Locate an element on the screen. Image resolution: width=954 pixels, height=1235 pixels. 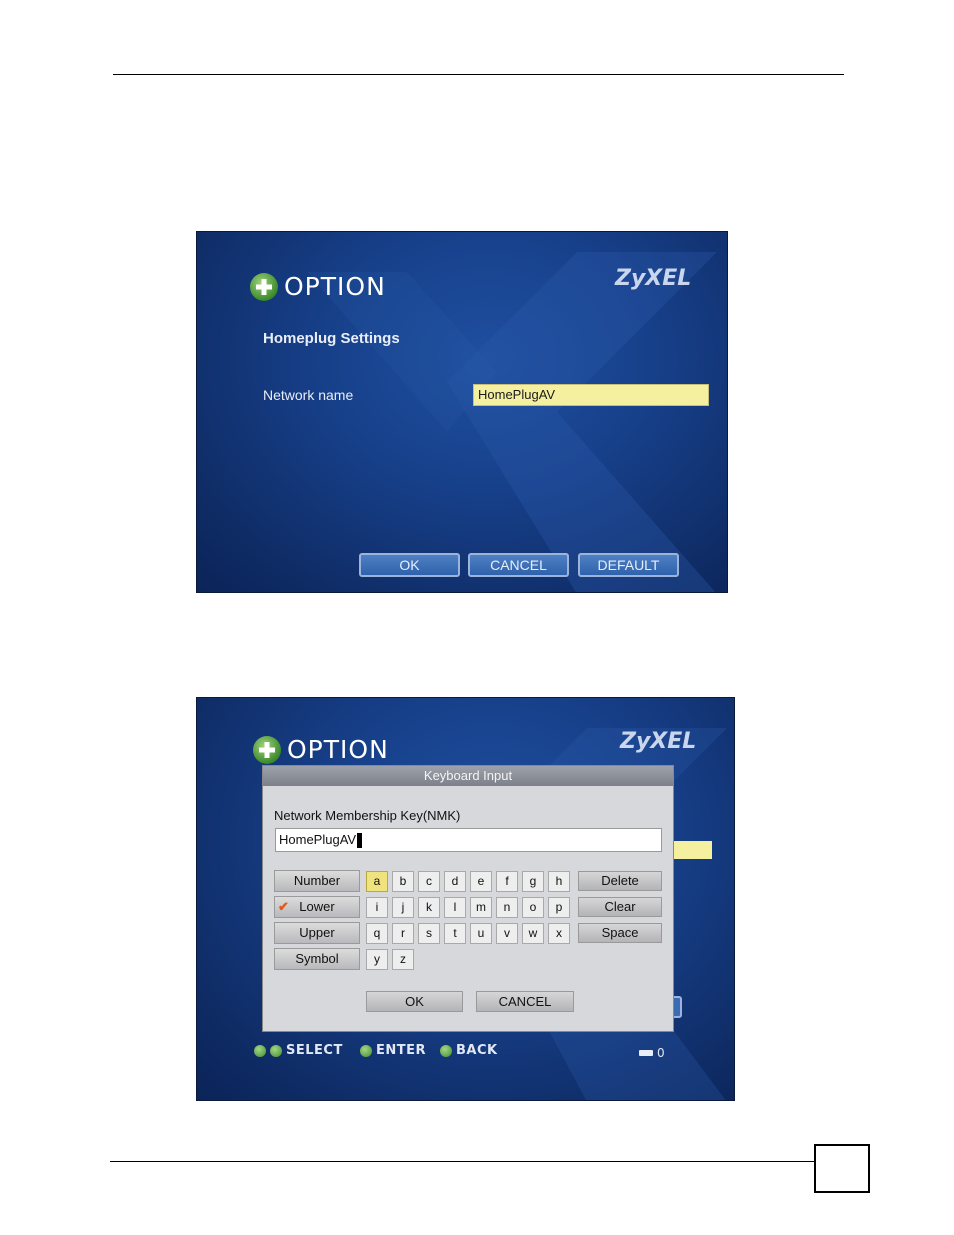
key-r: r is located at coordinates (403, 933).